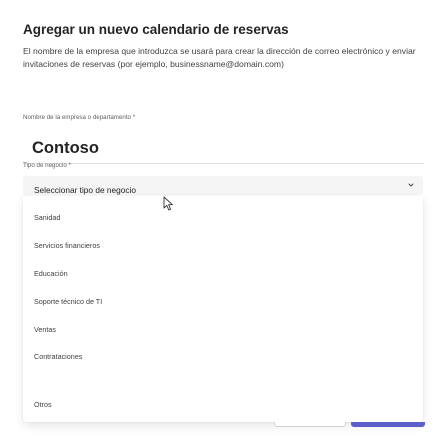 This screenshot has width=446, height=448. What do you see at coordinates (45, 329) in the screenshot?
I see `option-ventas: Ventas` at bounding box center [45, 329].